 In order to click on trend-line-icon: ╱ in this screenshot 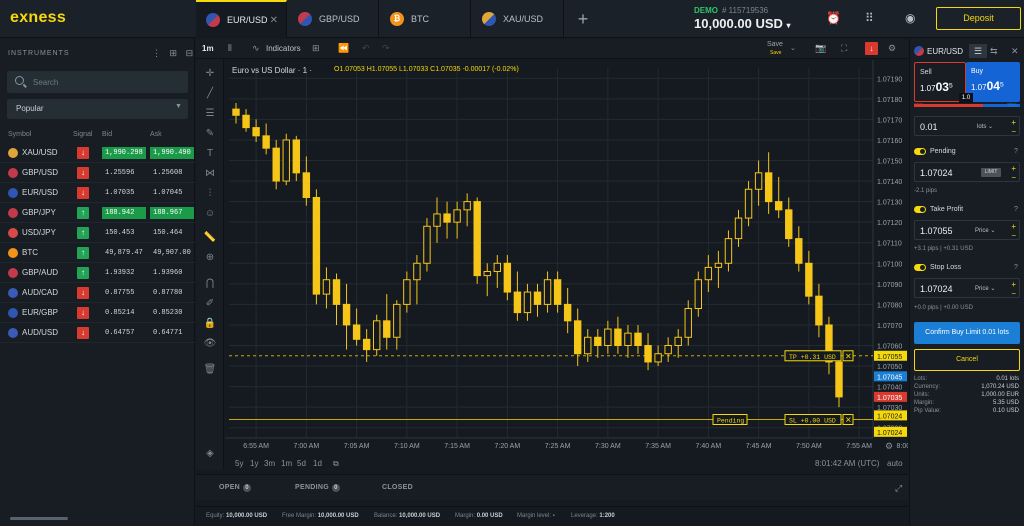, I will do `click(210, 94)`.